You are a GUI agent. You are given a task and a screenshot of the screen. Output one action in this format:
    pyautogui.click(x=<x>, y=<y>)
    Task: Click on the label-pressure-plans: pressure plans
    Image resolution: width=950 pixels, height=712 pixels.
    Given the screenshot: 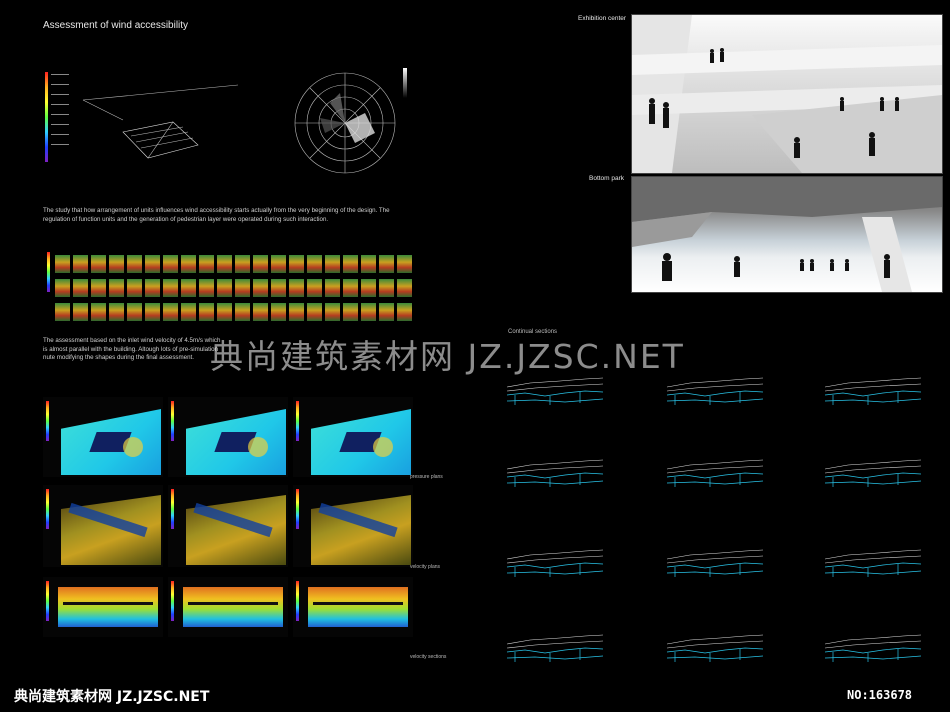 What is the action you would take?
    pyautogui.click(x=426, y=477)
    